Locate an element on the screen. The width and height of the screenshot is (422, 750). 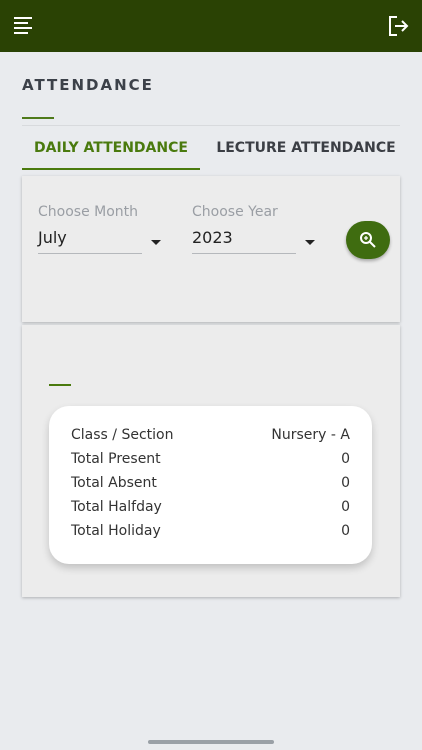
tab-daily-attendance: DAILY ATTENDANCE is located at coordinates (111, 150).